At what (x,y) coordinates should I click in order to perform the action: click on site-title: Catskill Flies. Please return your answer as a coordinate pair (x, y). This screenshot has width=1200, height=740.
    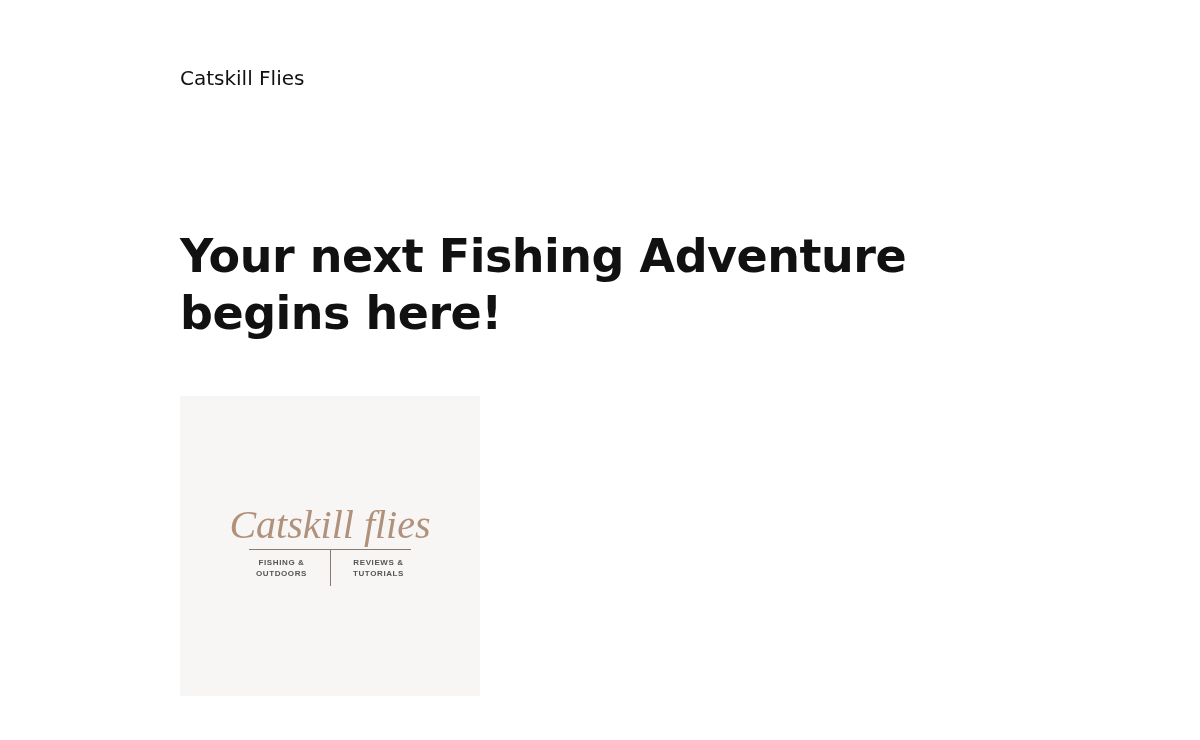
    Looking at the image, I should click on (242, 78).